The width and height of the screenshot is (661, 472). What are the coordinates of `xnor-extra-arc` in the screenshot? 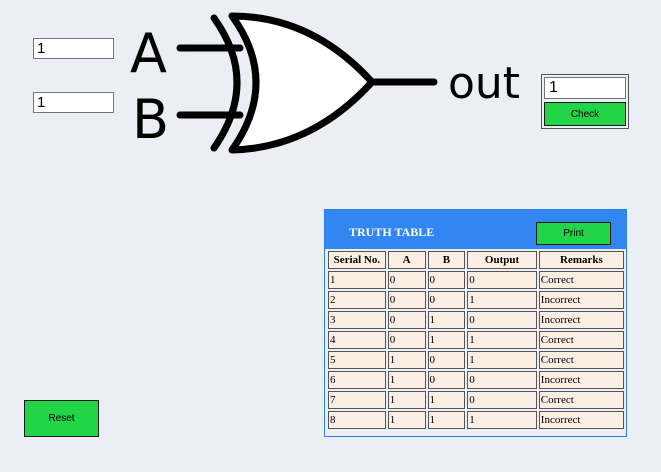 It's located at (225, 83).